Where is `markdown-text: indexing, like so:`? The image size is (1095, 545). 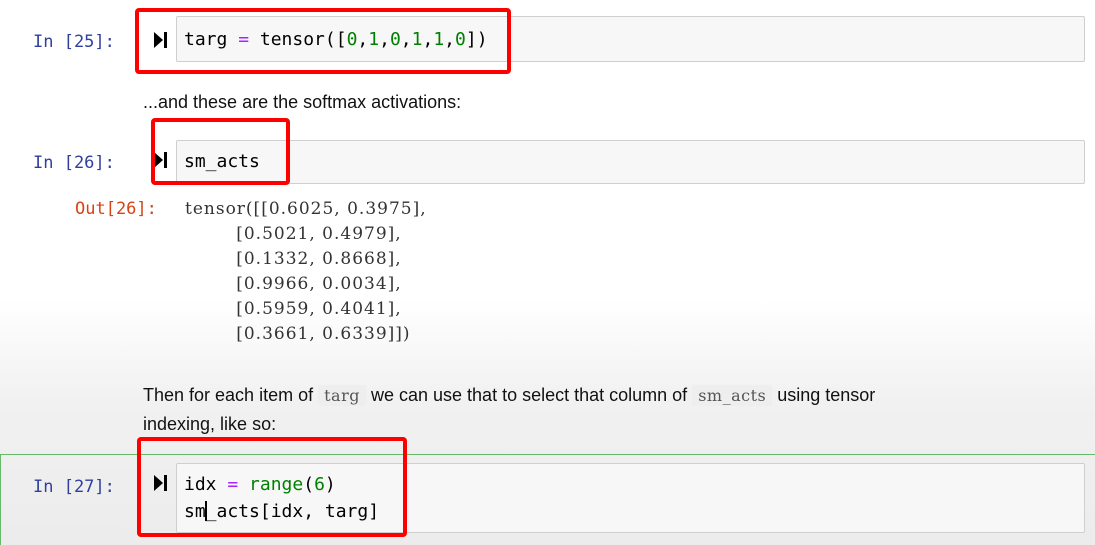 markdown-text: indexing, like so: is located at coordinates (210, 424).